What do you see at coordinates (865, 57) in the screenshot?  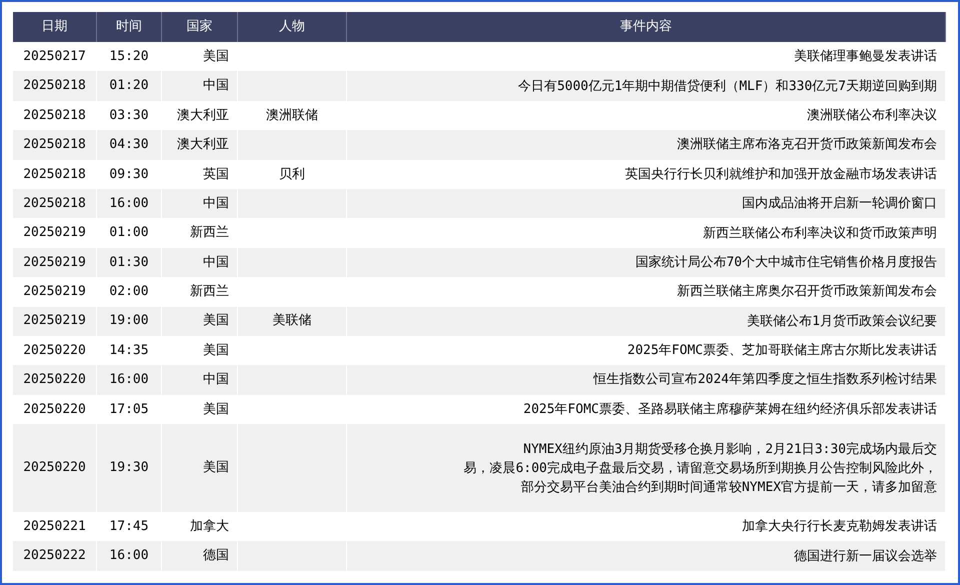 I see `event-text: 美联储理事鲍曼发表讲话` at bounding box center [865, 57].